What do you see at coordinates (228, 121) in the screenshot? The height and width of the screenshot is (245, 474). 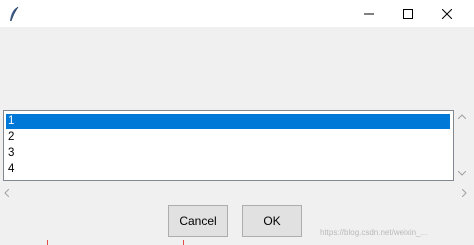 I see `list-item: 1` at bounding box center [228, 121].